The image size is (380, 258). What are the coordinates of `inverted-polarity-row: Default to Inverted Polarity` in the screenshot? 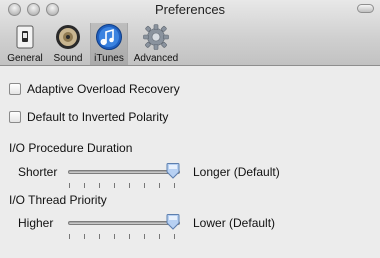 It's located at (88, 117).